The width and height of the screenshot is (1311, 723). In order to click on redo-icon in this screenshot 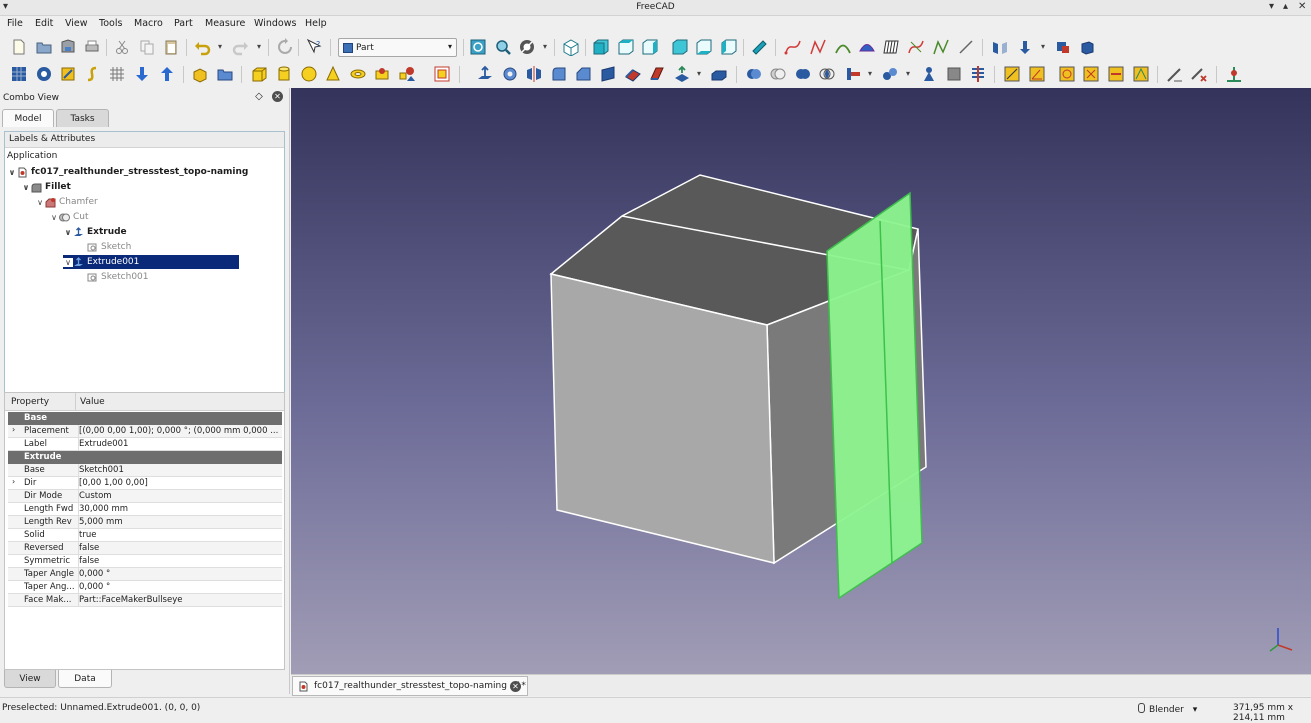, I will do `click(241, 47)`.